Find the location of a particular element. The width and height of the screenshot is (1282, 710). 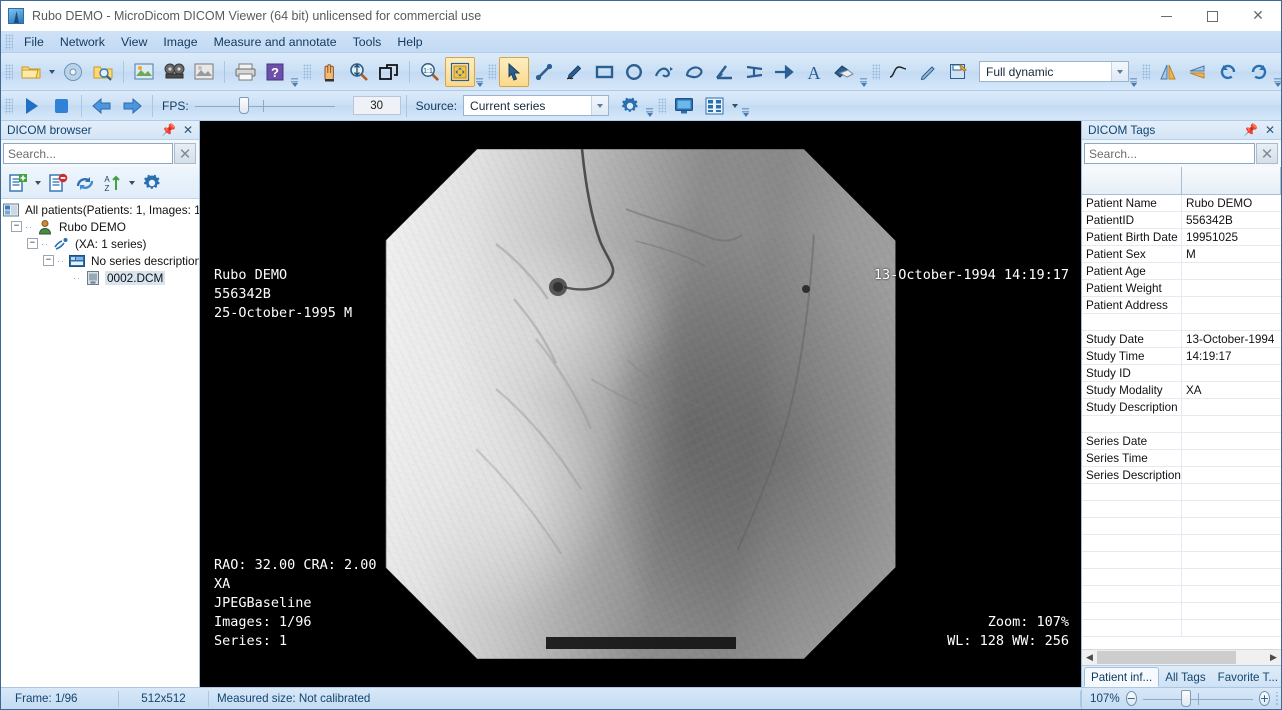

scrollbar-track is located at coordinates (1181, 657).